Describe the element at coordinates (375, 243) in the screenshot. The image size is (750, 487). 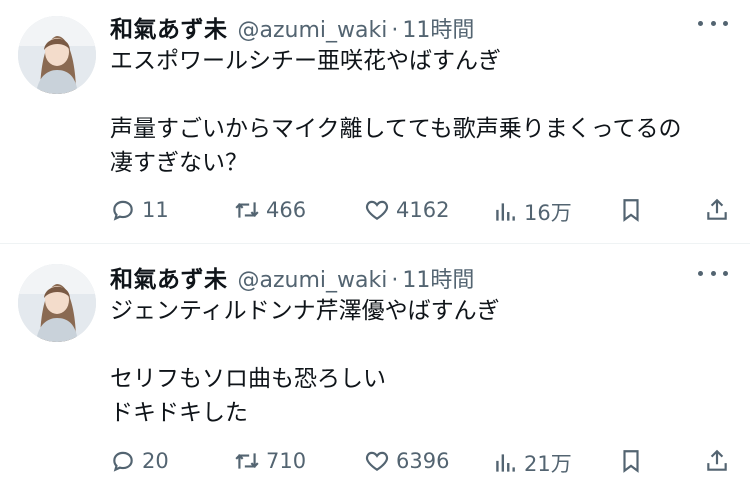
I see `tweet-divider` at that location.